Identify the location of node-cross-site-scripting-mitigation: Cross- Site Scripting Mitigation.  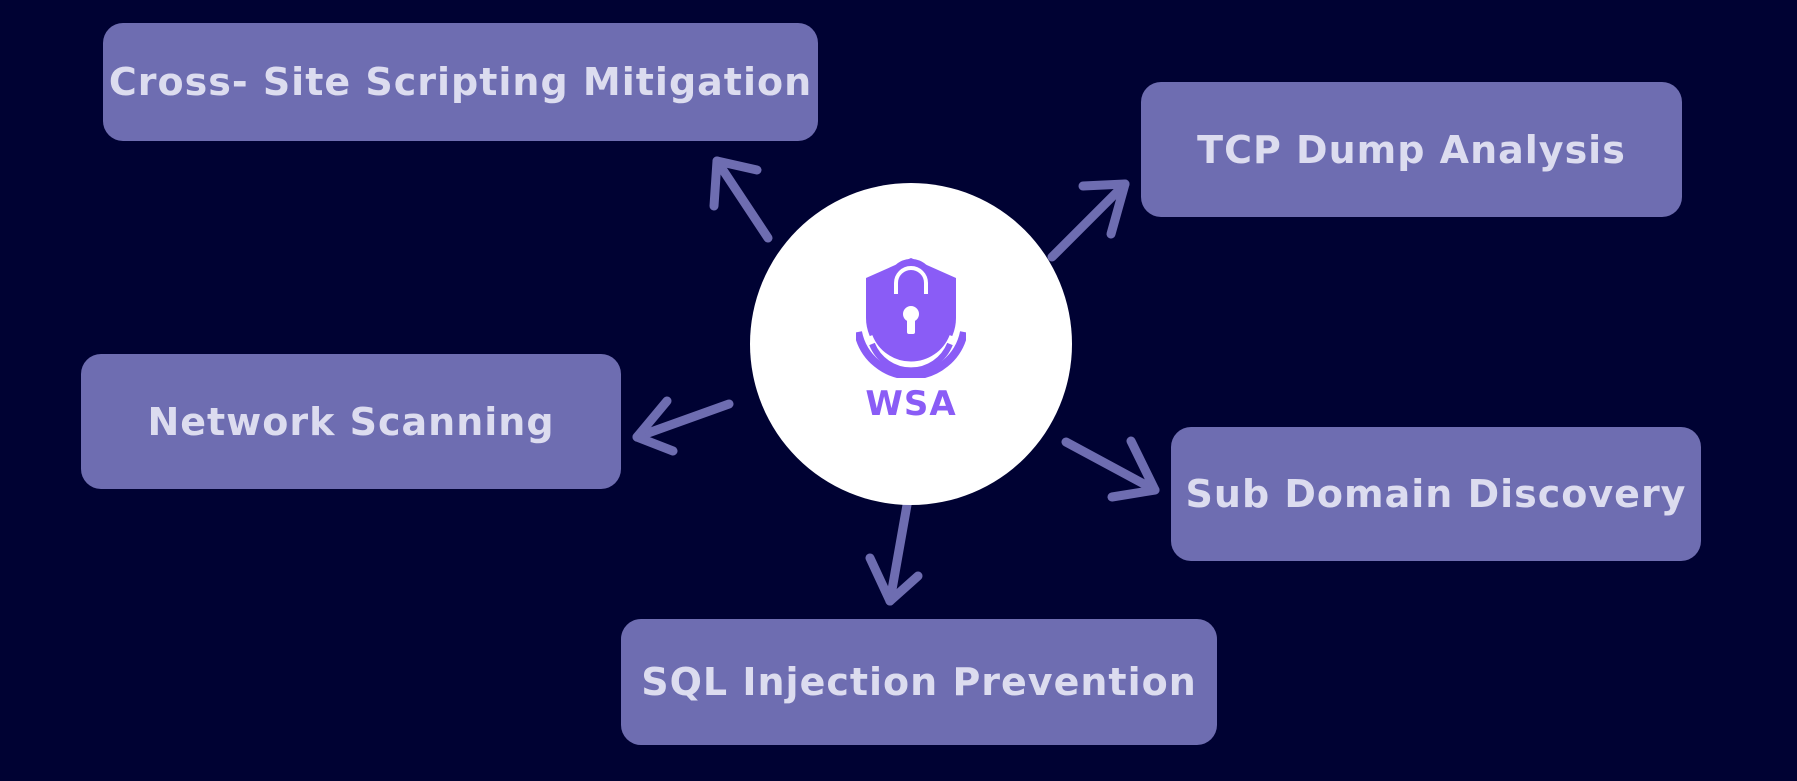
(460, 82).